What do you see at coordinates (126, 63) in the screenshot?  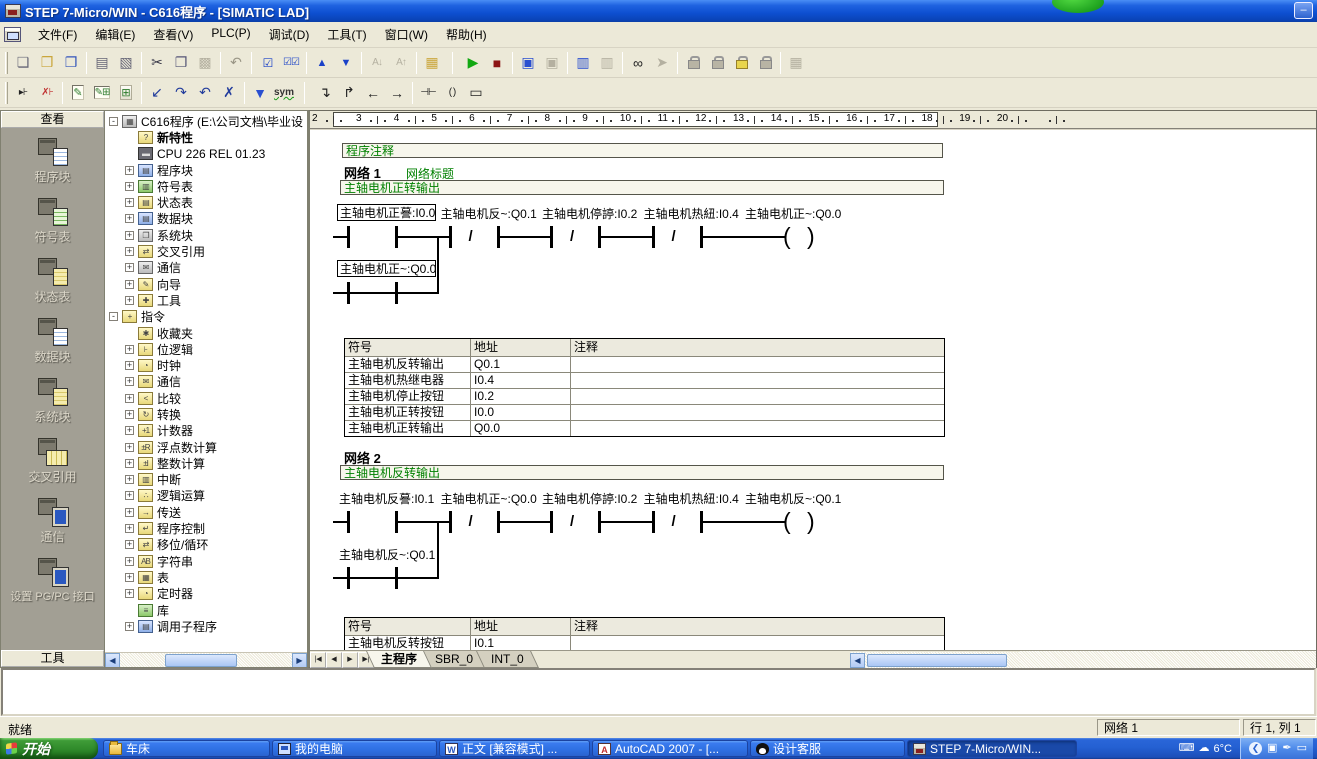 I see `print-preview-button: ▧` at bounding box center [126, 63].